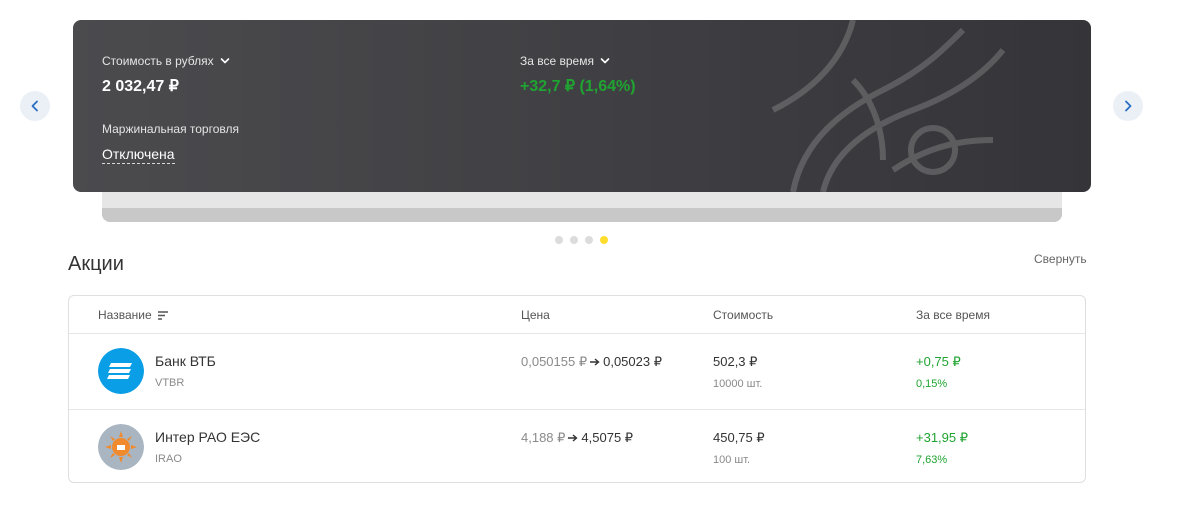  Describe the element at coordinates (738, 384) in the screenshot. I see `position-quantity: 10000 шт.` at that location.